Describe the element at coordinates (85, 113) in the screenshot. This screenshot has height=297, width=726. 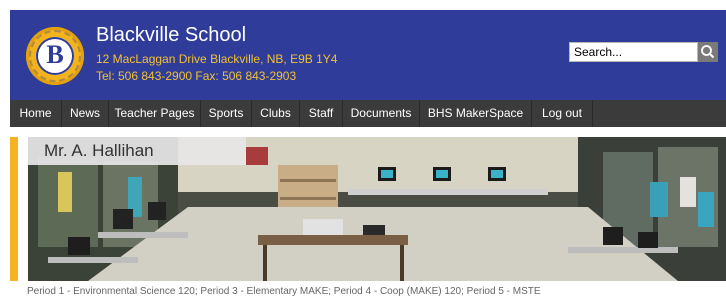
I see `nav-item-news: News` at that location.